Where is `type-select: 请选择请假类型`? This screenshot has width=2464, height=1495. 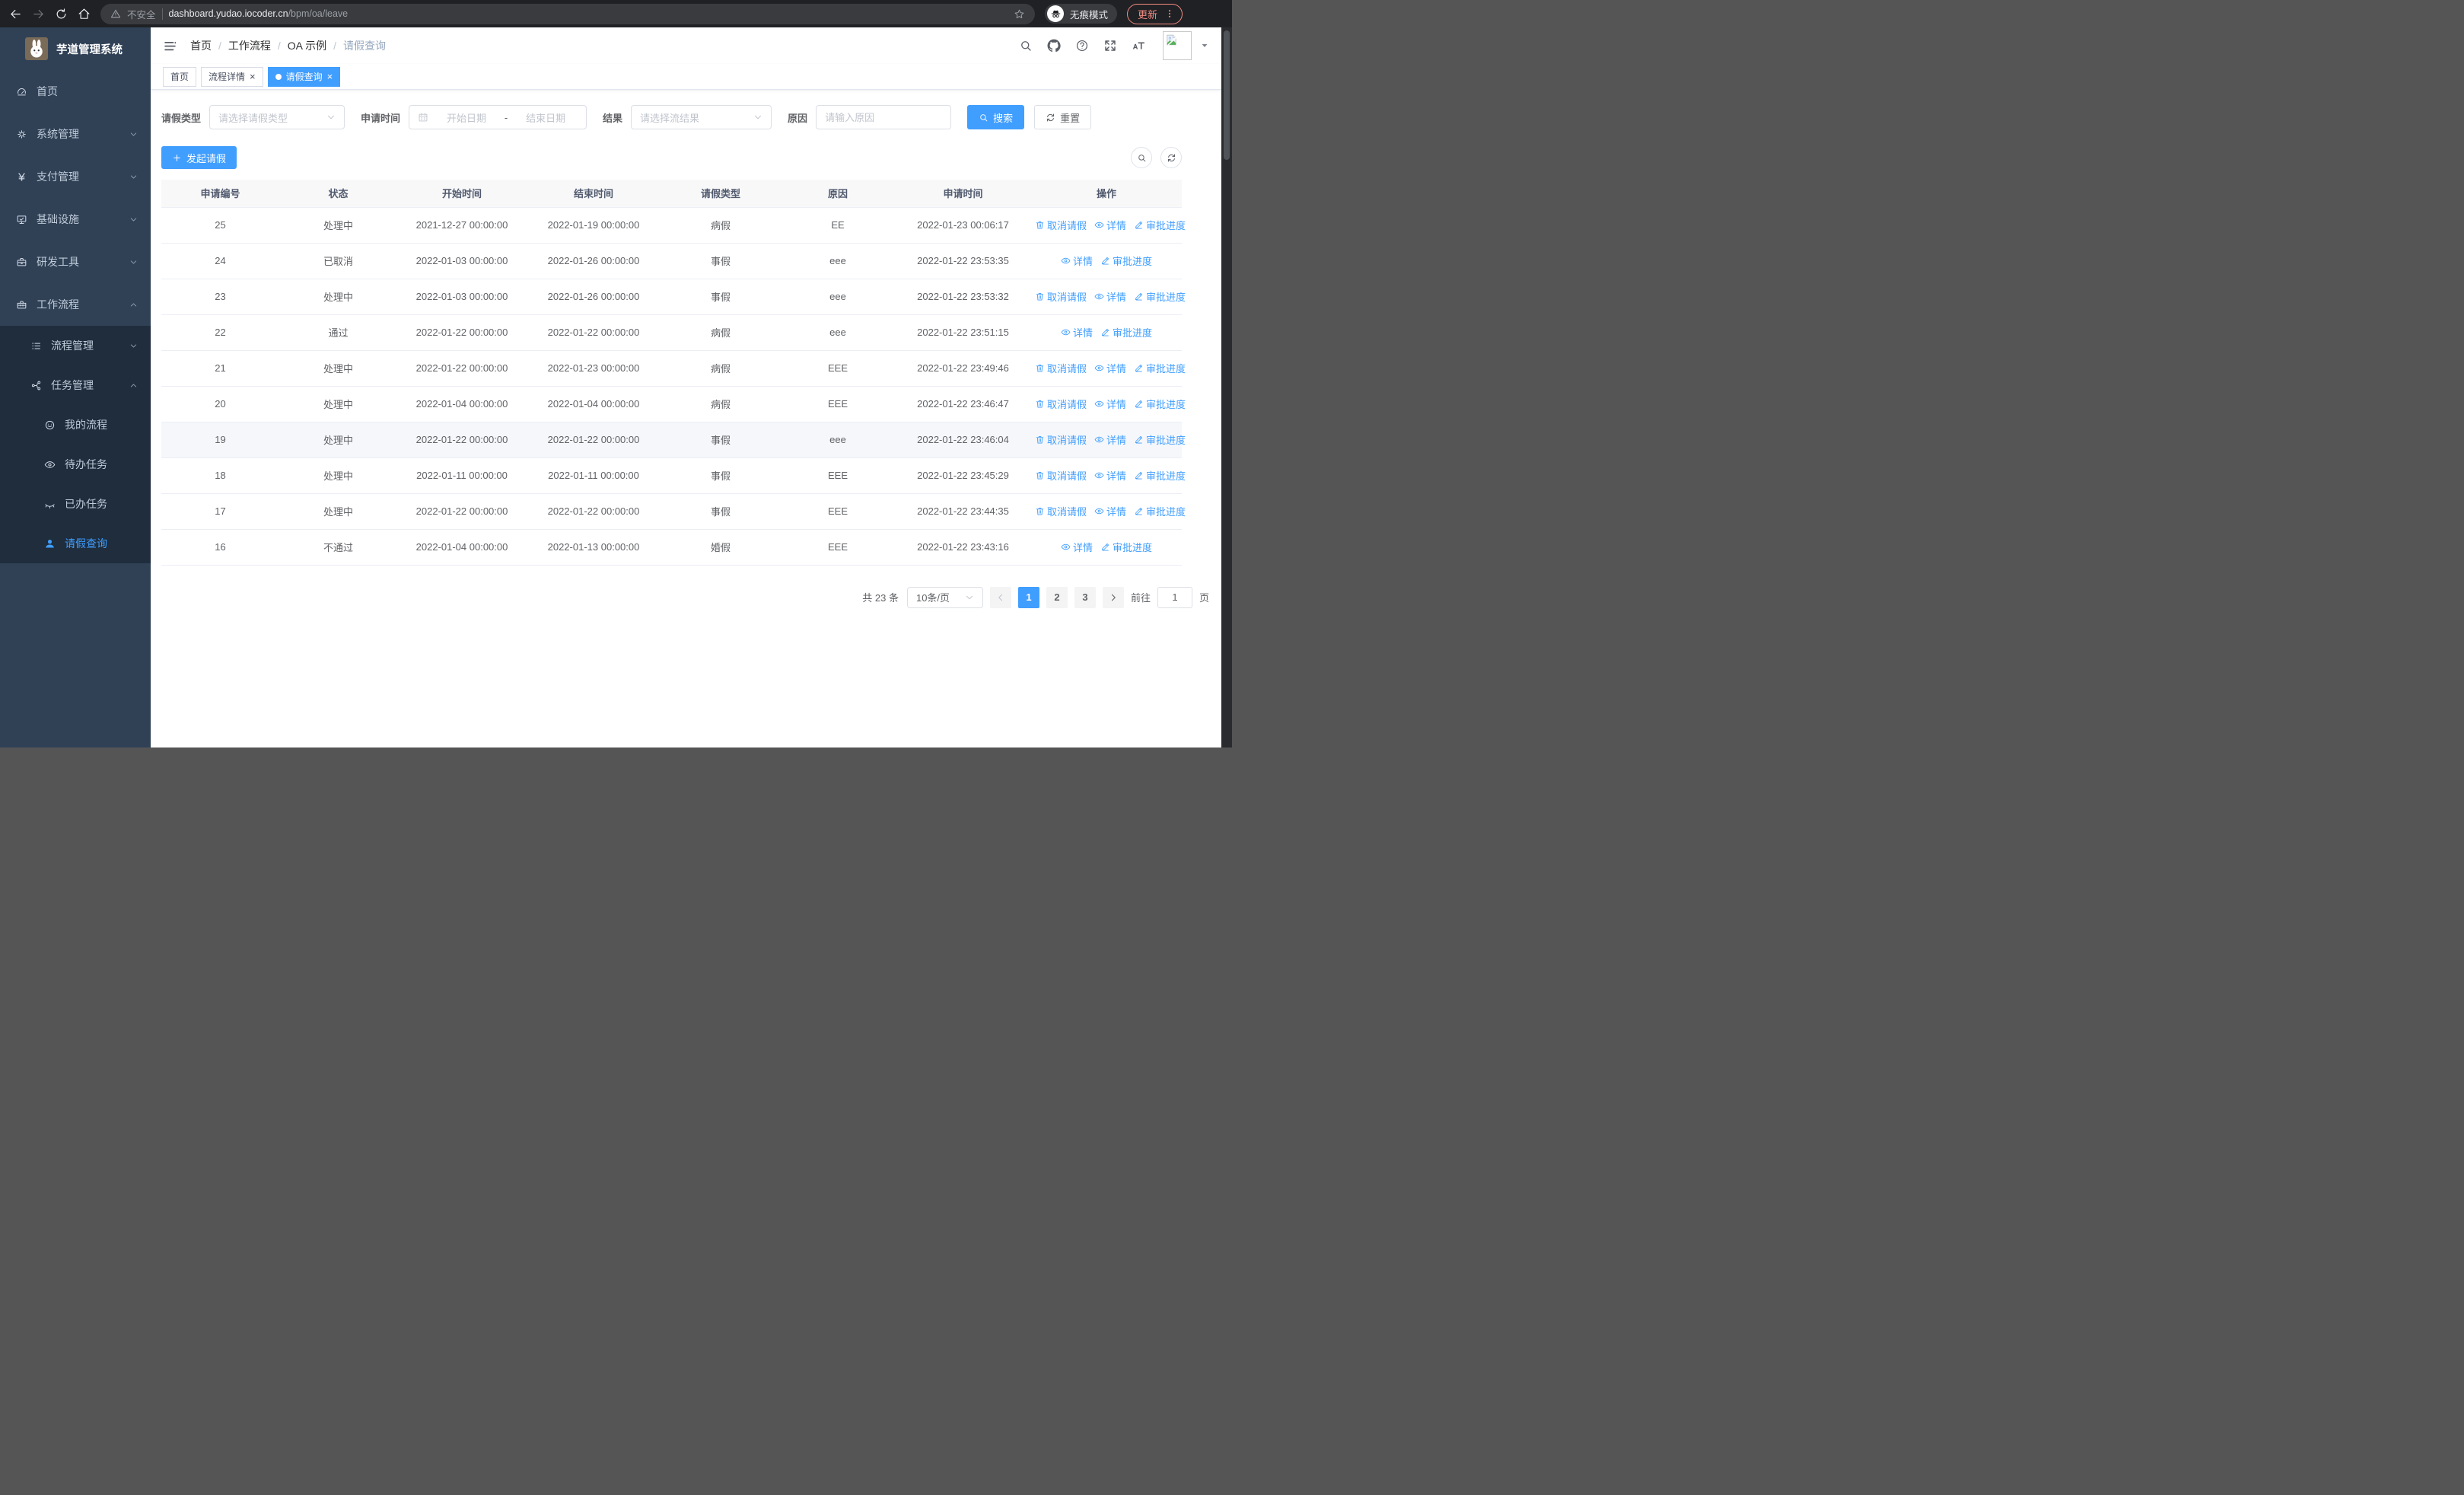
type-select: 请选择请假类型 is located at coordinates (277, 117).